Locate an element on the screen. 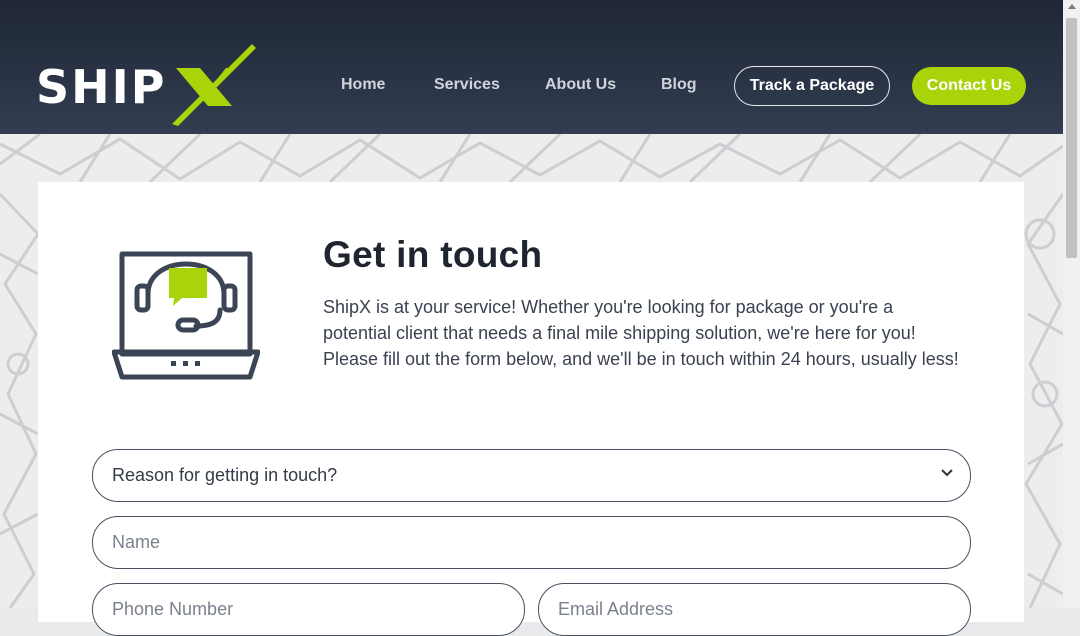 This screenshot has height=636, width=1080. nav-blog: Blog is located at coordinates (679, 86).